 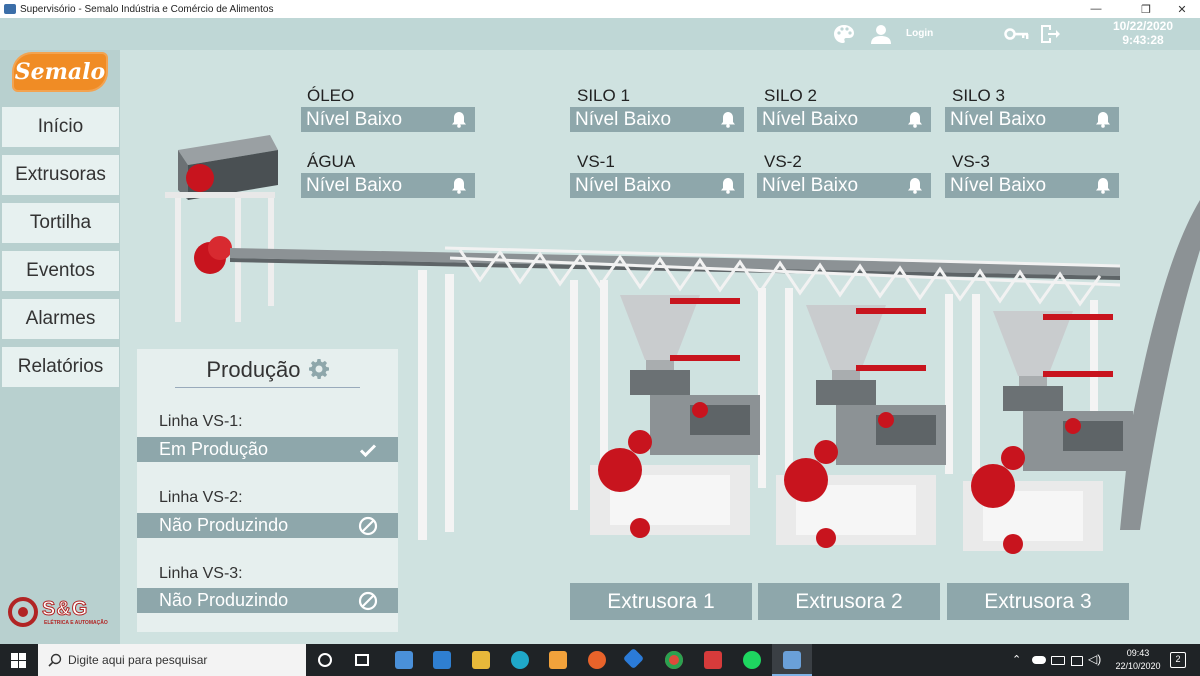 What do you see at coordinates (881, 34) in the screenshot?
I see `user-icon` at bounding box center [881, 34].